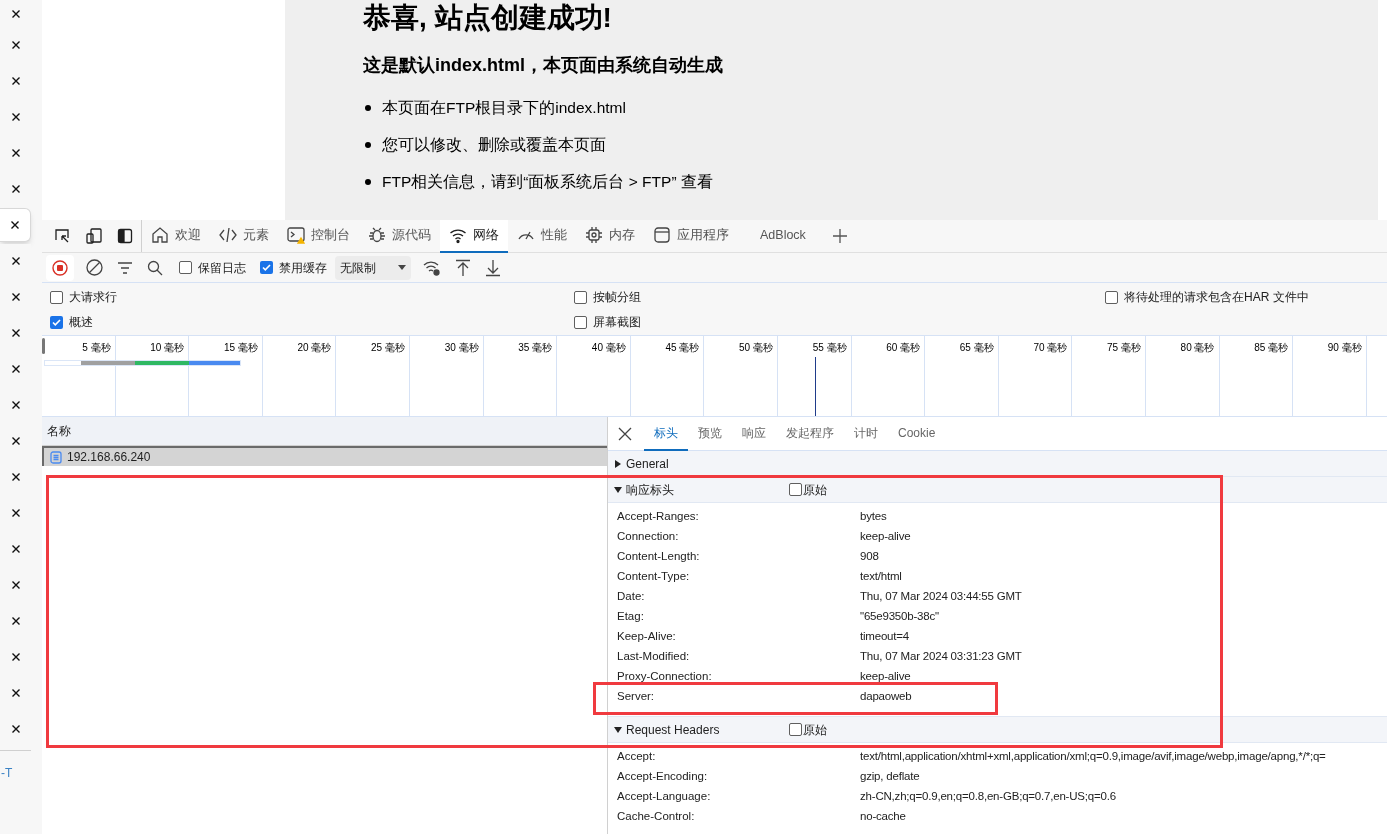 This screenshot has width=1387, height=834. What do you see at coordinates (373, 267) in the screenshot?
I see `throttle-dropdown: 无限制` at bounding box center [373, 267].